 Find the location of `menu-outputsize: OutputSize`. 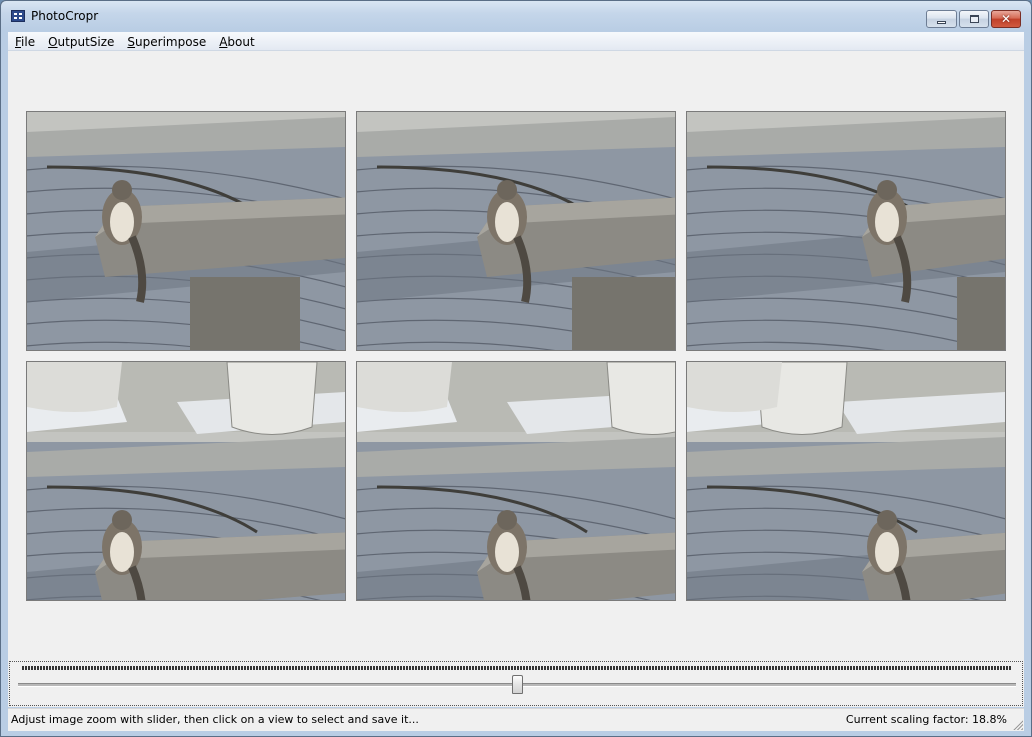

menu-outputsize: OutputSize is located at coordinates (80, 41).